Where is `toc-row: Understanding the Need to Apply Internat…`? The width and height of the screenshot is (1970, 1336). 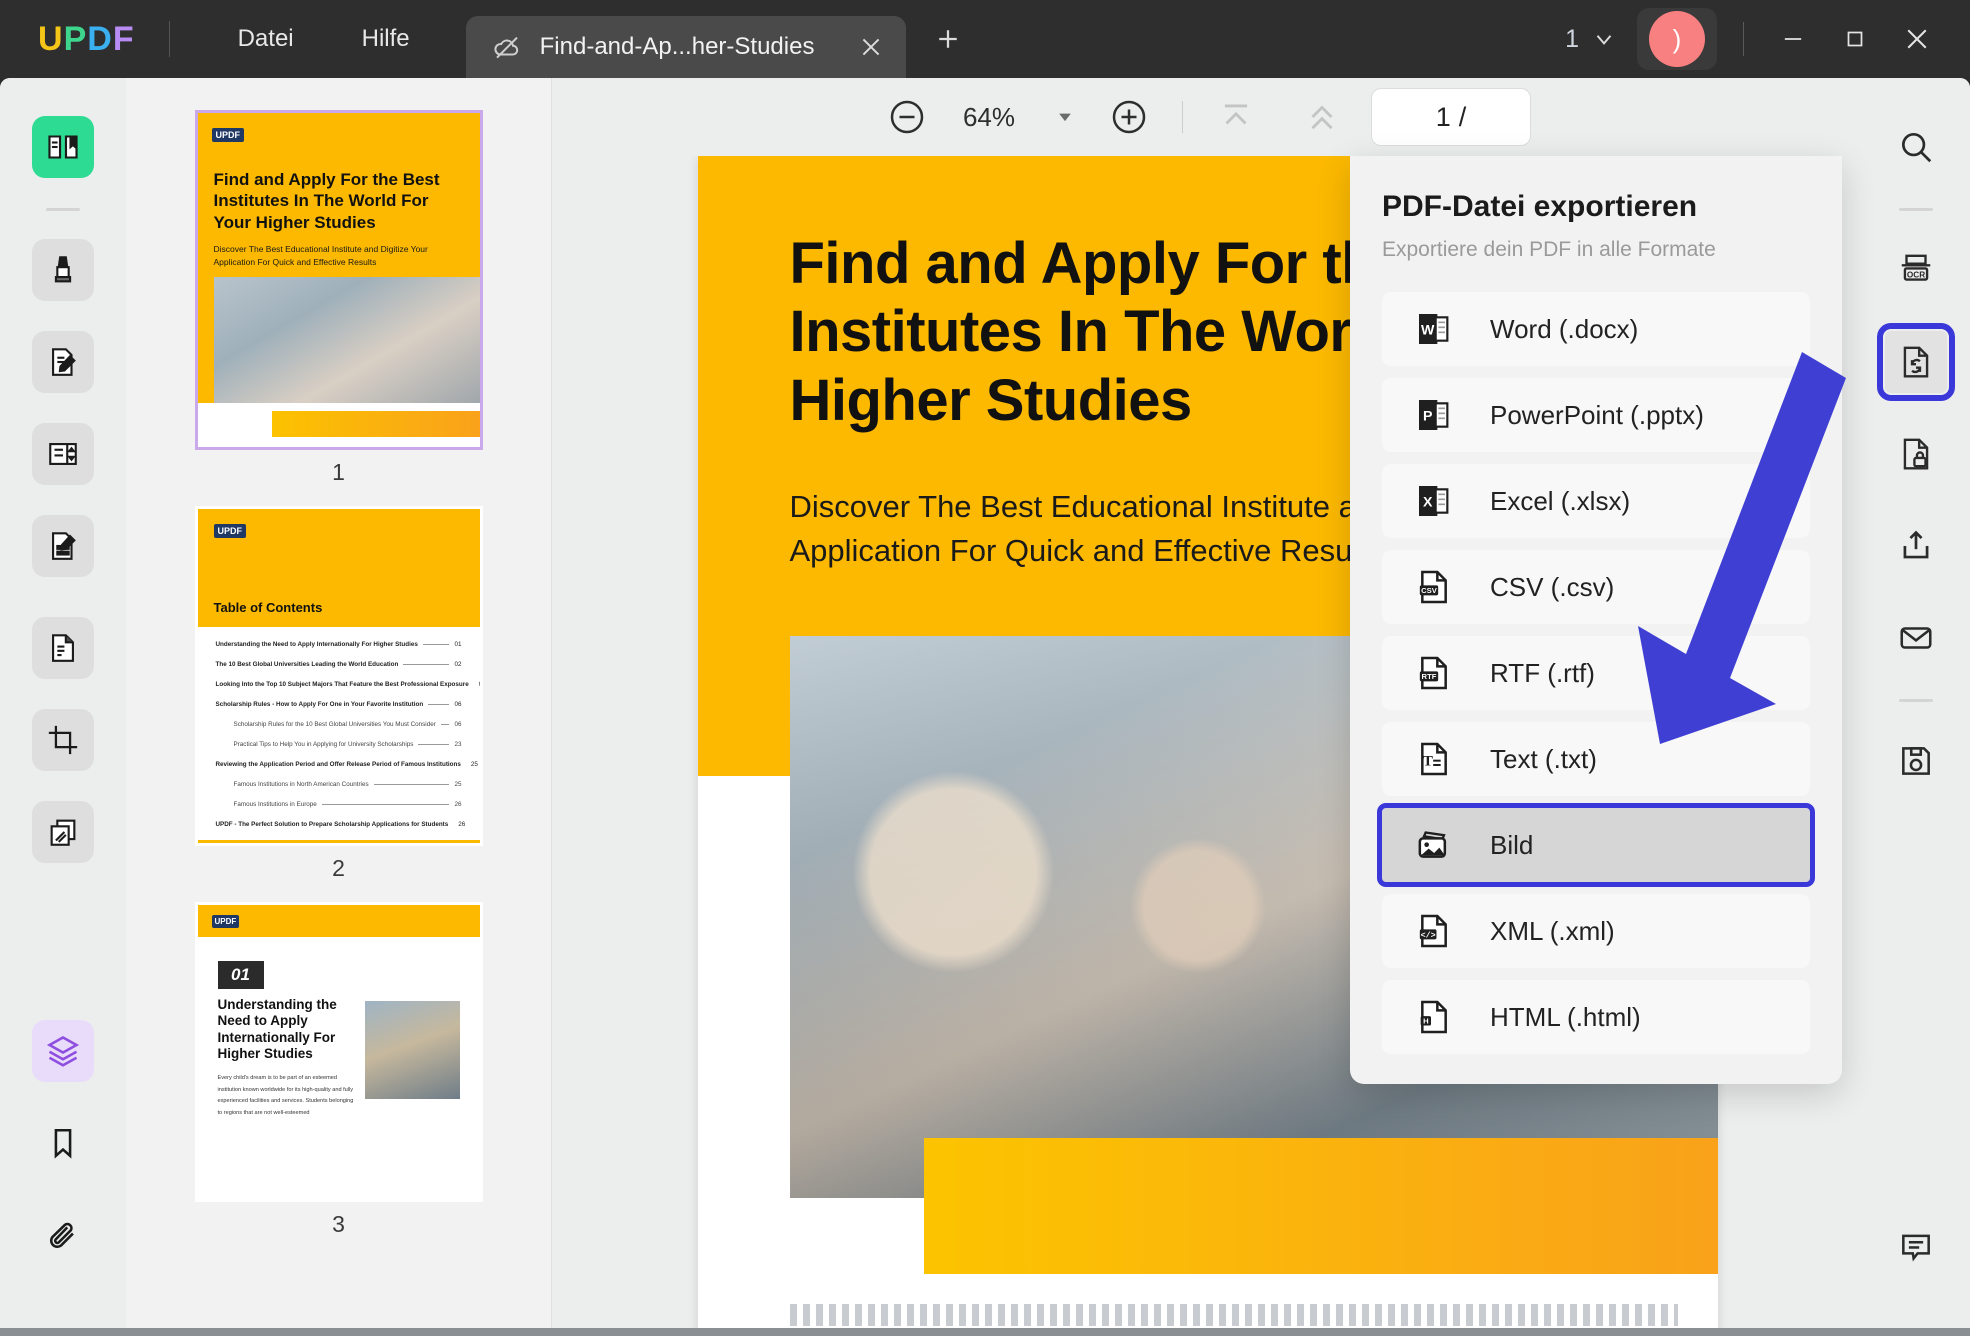 toc-row: Understanding the Need to Apply Internat… is located at coordinates (339, 644).